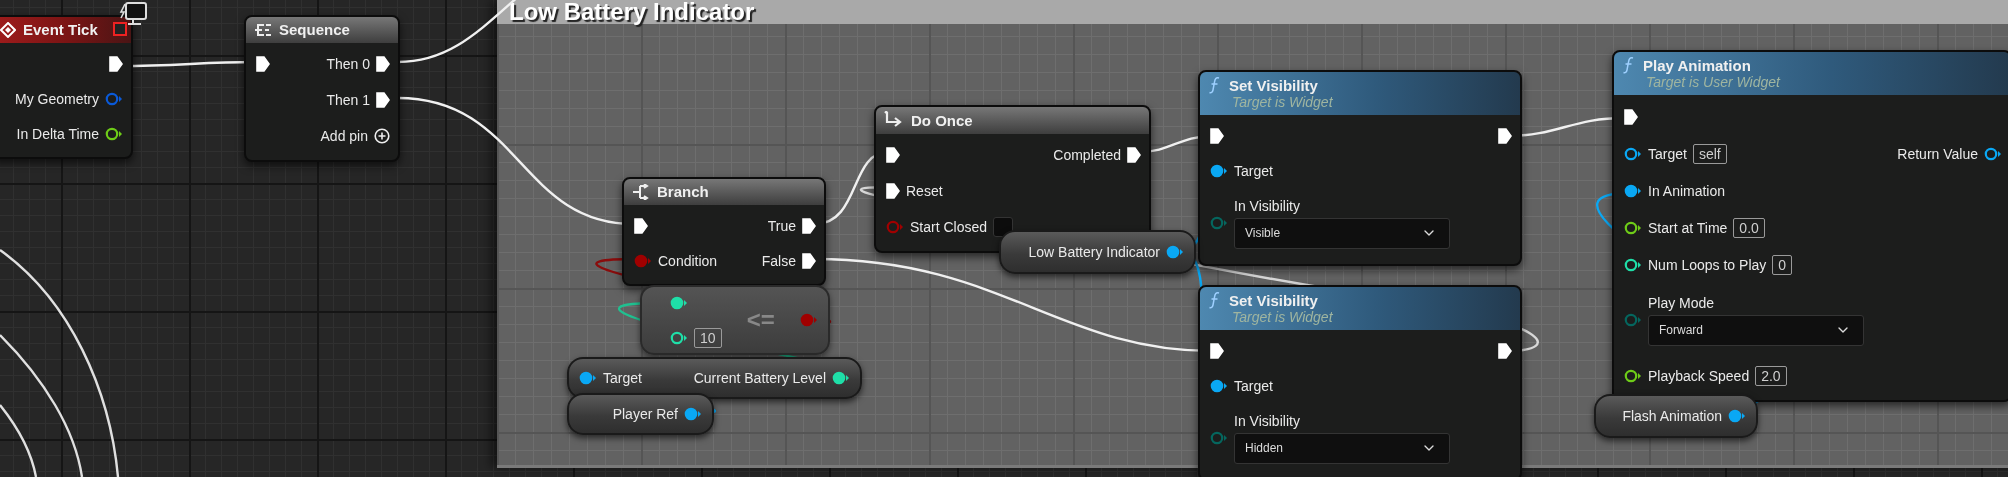  Describe the element at coordinates (1003, 227) in the screenshot. I see `checkbox` at that location.